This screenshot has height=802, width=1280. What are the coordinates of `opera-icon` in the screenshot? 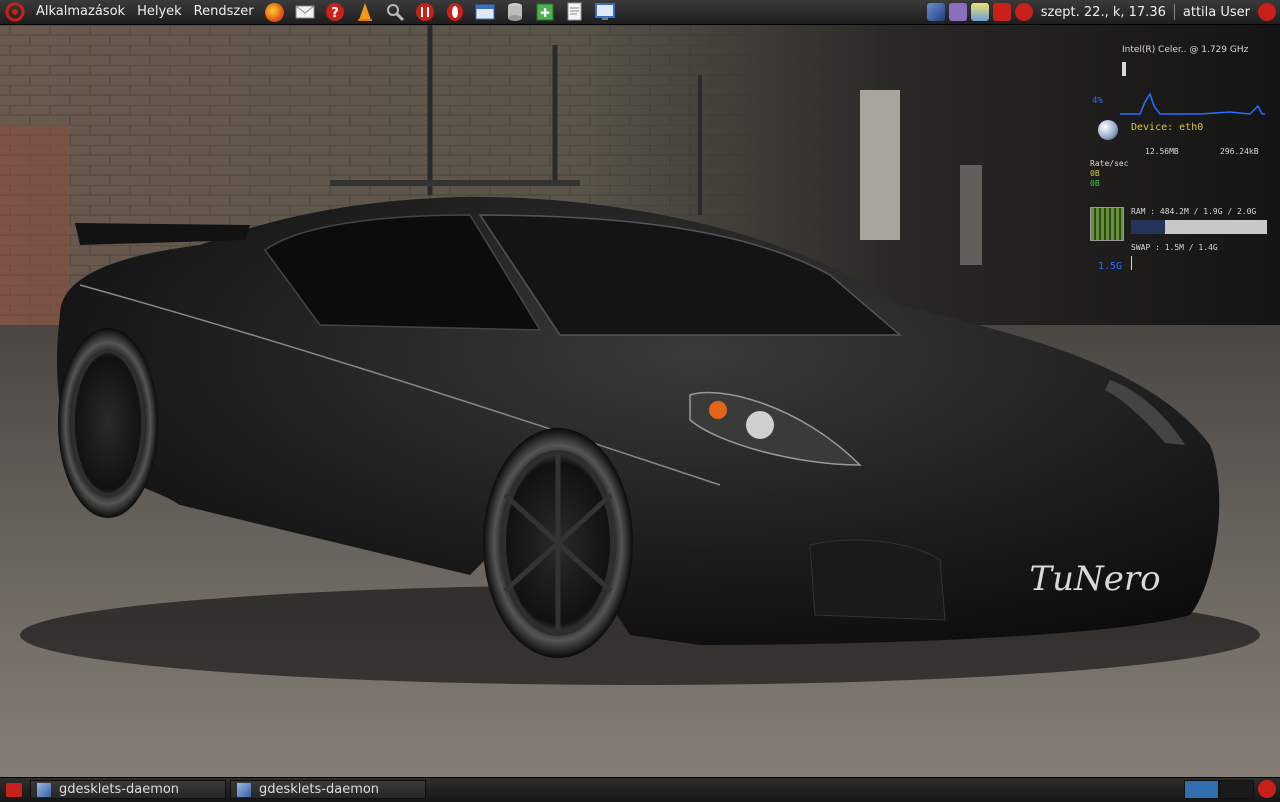 It's located at (455, 12).